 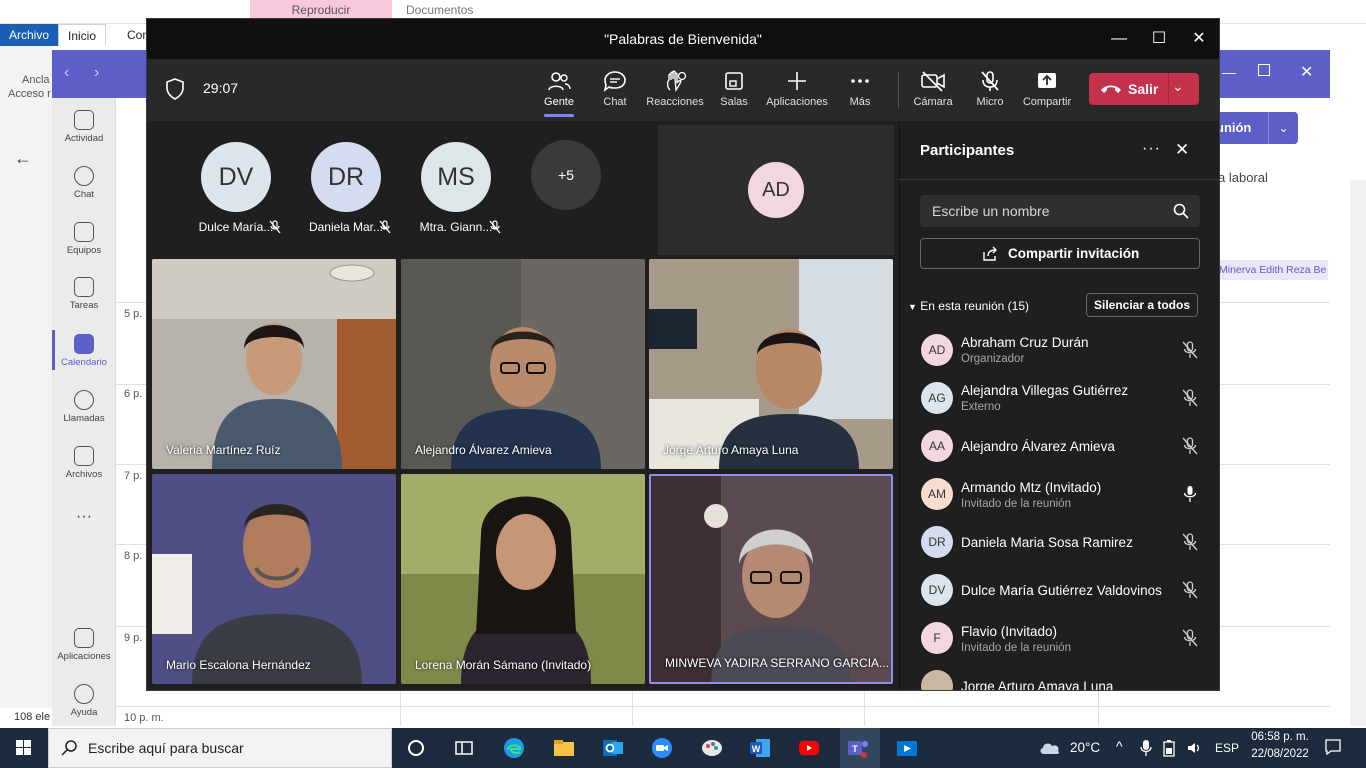 What do you see at coordinates (133, 556) in the screenshot?
I see `hour-label: 8 p.` at bounding box center [133, 556].